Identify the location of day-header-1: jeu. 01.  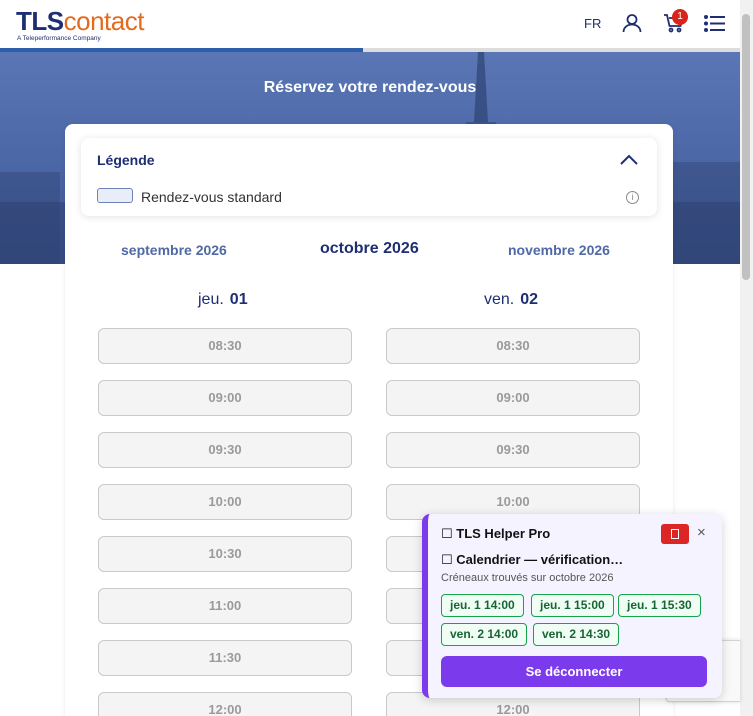
(223, 300).